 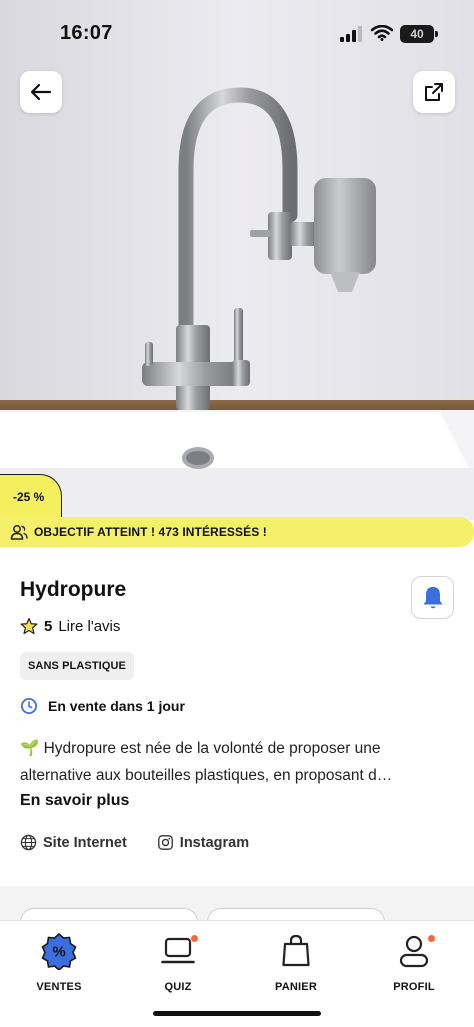 What do you see at coordinates (73, 589) in the screenshot?
I see `product-title: Hydropure` at bounding box center [73, 589].